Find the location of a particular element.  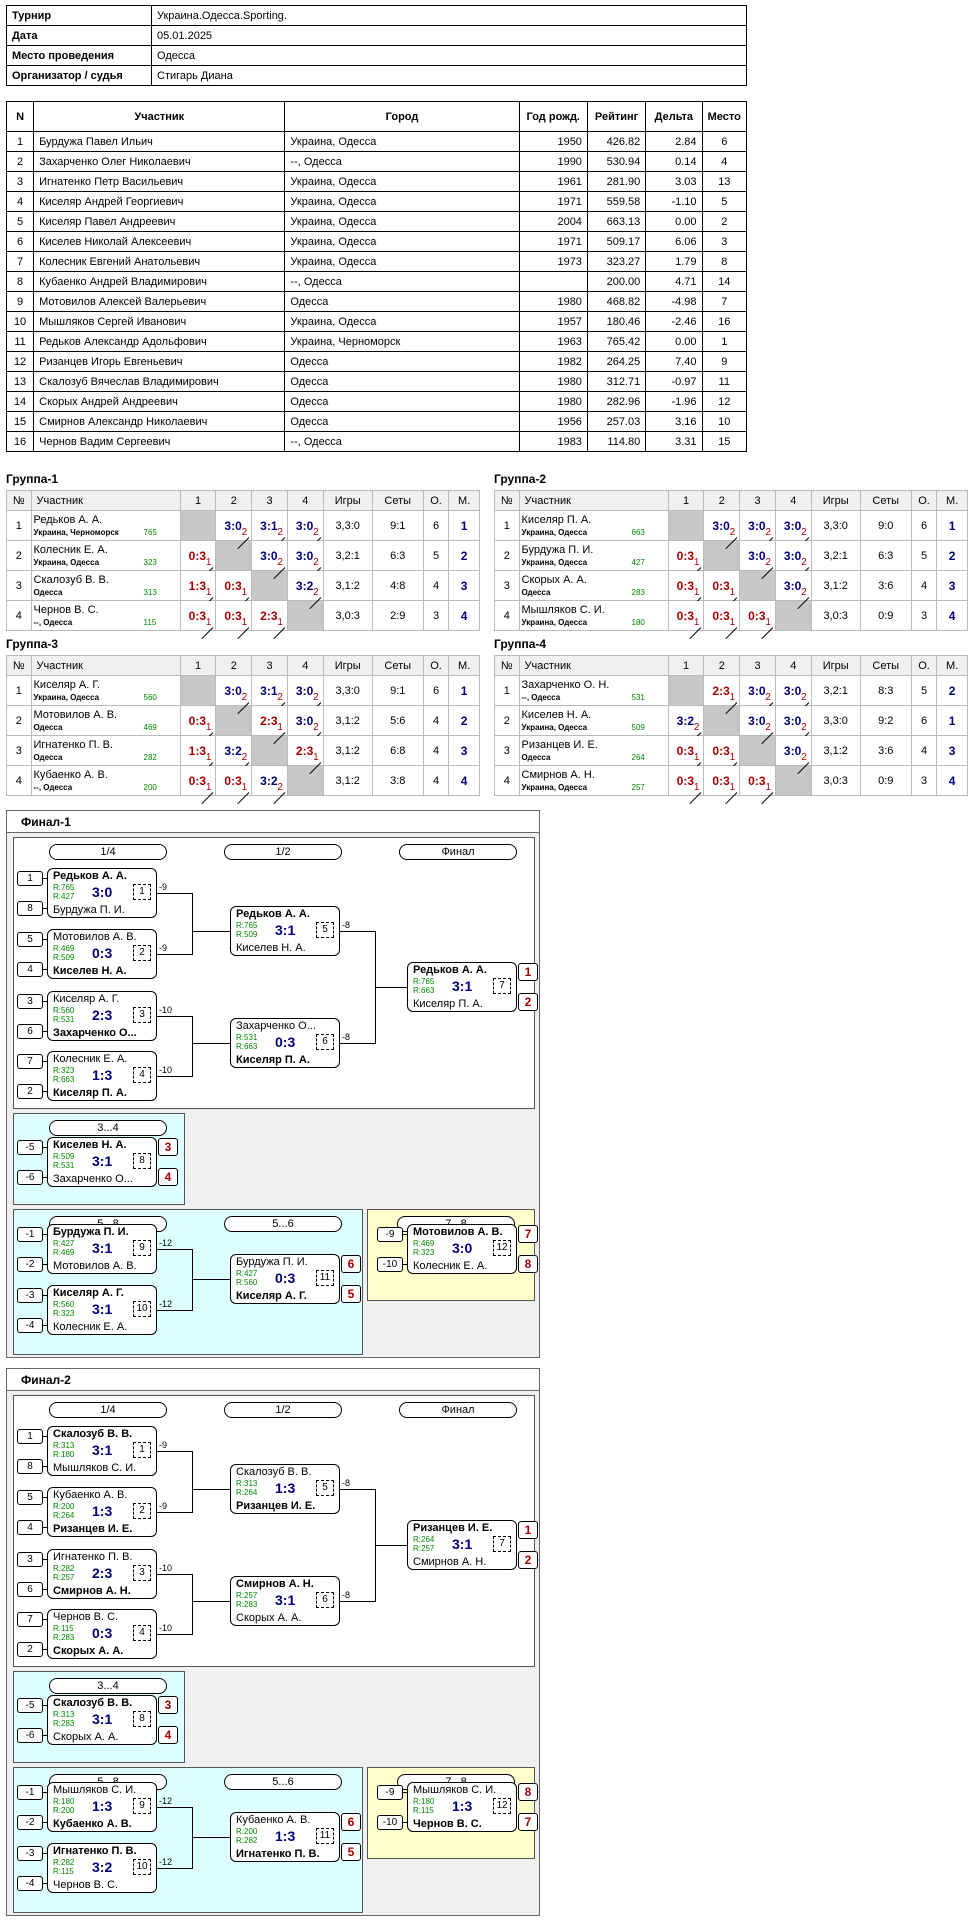

match-number: 12 is located at coordinates (502, 1248).